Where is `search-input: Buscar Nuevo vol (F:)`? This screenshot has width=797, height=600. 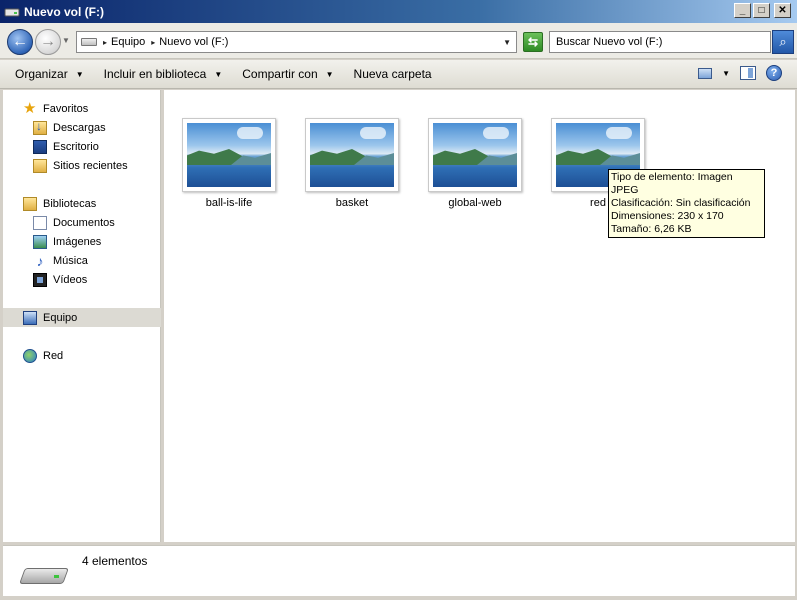 search-input: Buscar Nuevo vol (F:) is located at coordinates (660, 42).